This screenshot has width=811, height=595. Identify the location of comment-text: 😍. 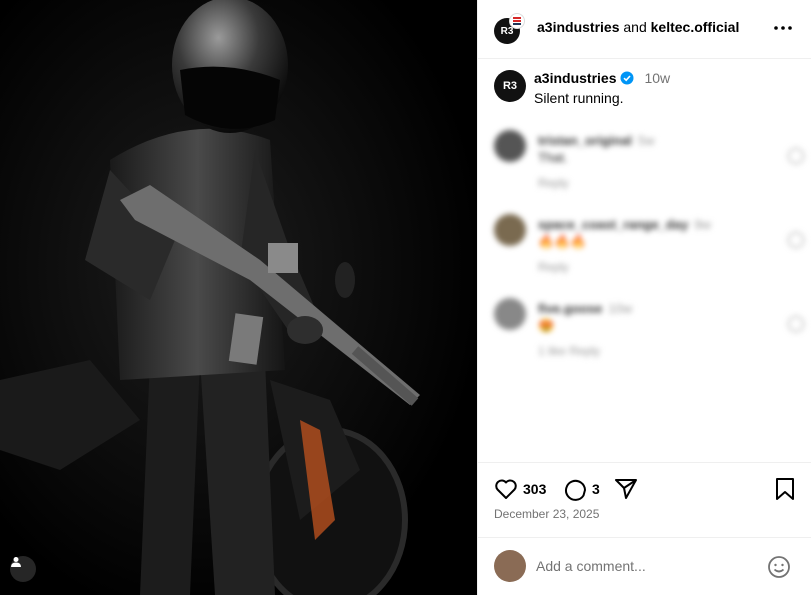
(546, 325).